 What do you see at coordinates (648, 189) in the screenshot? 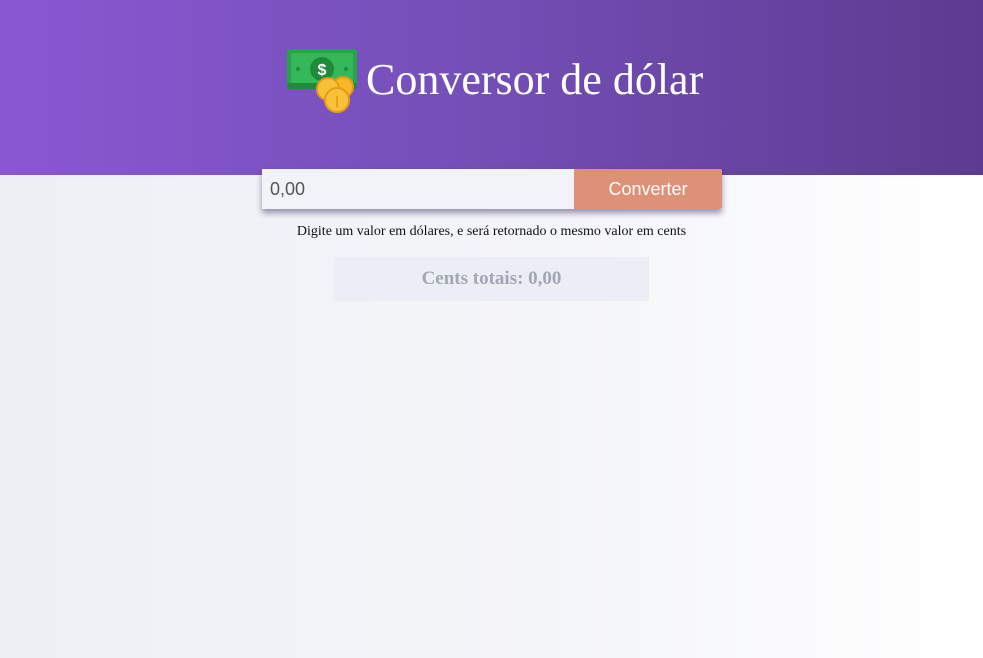
I see `convert-button: Converter` at bounding box center [648, 189].